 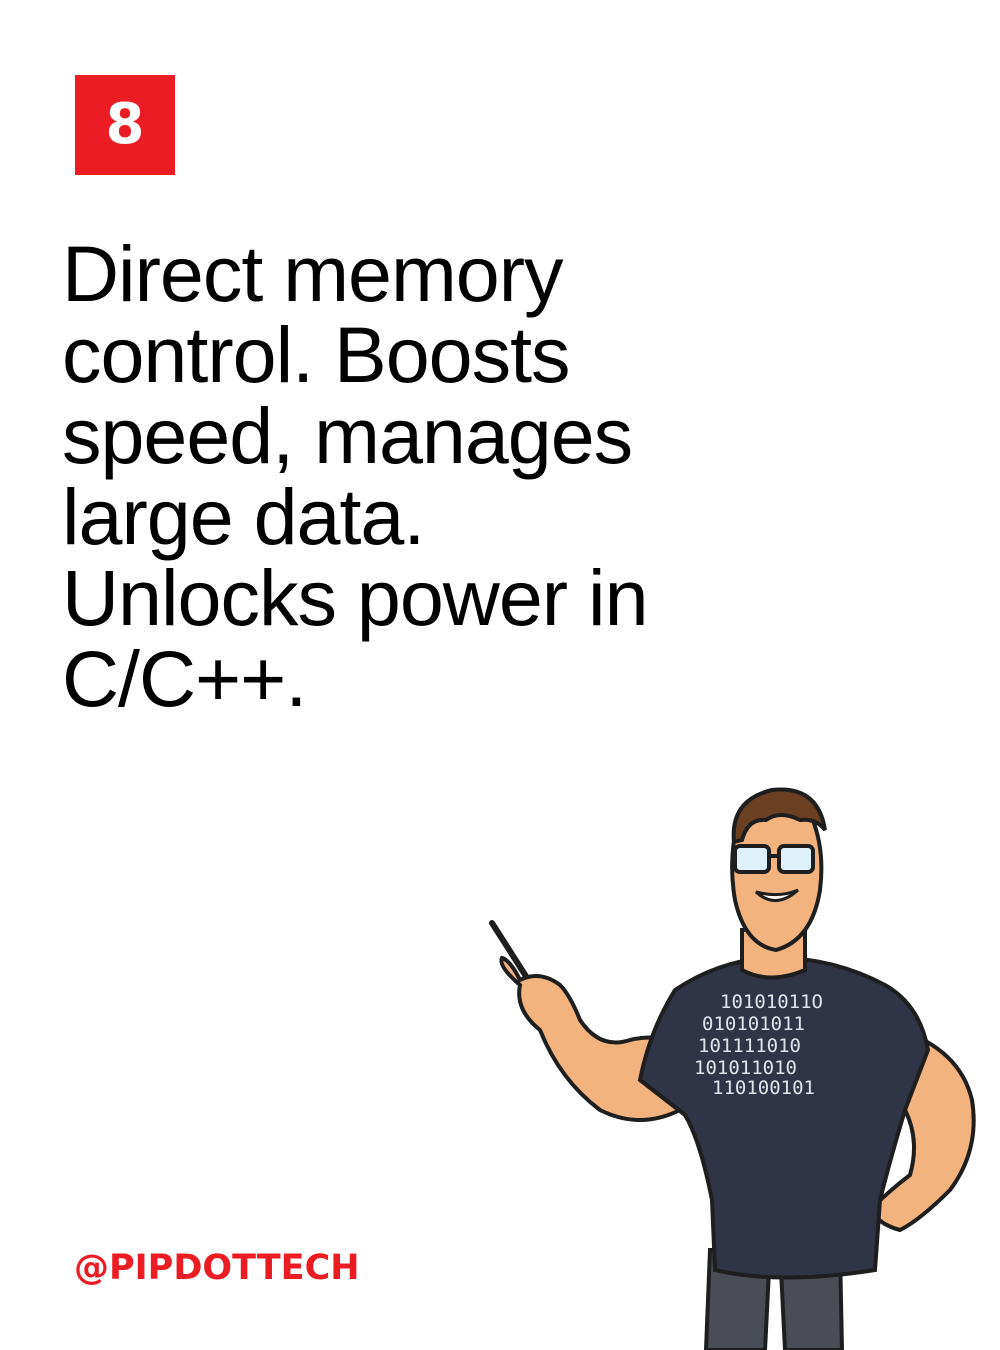 I want to click on shirt-binary-line: 101111010, so click(x=749, y=1046).